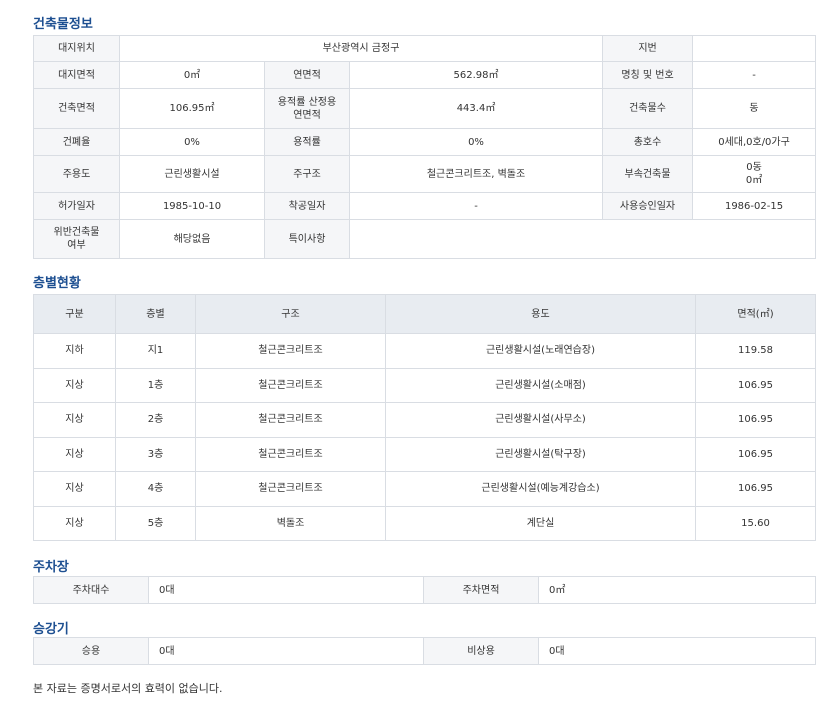  What do you see at coordinates (307, 108) in the screenshot?
I see `building-info-label: 용적률 산정용 연면적` at bounding box center [307, 108].